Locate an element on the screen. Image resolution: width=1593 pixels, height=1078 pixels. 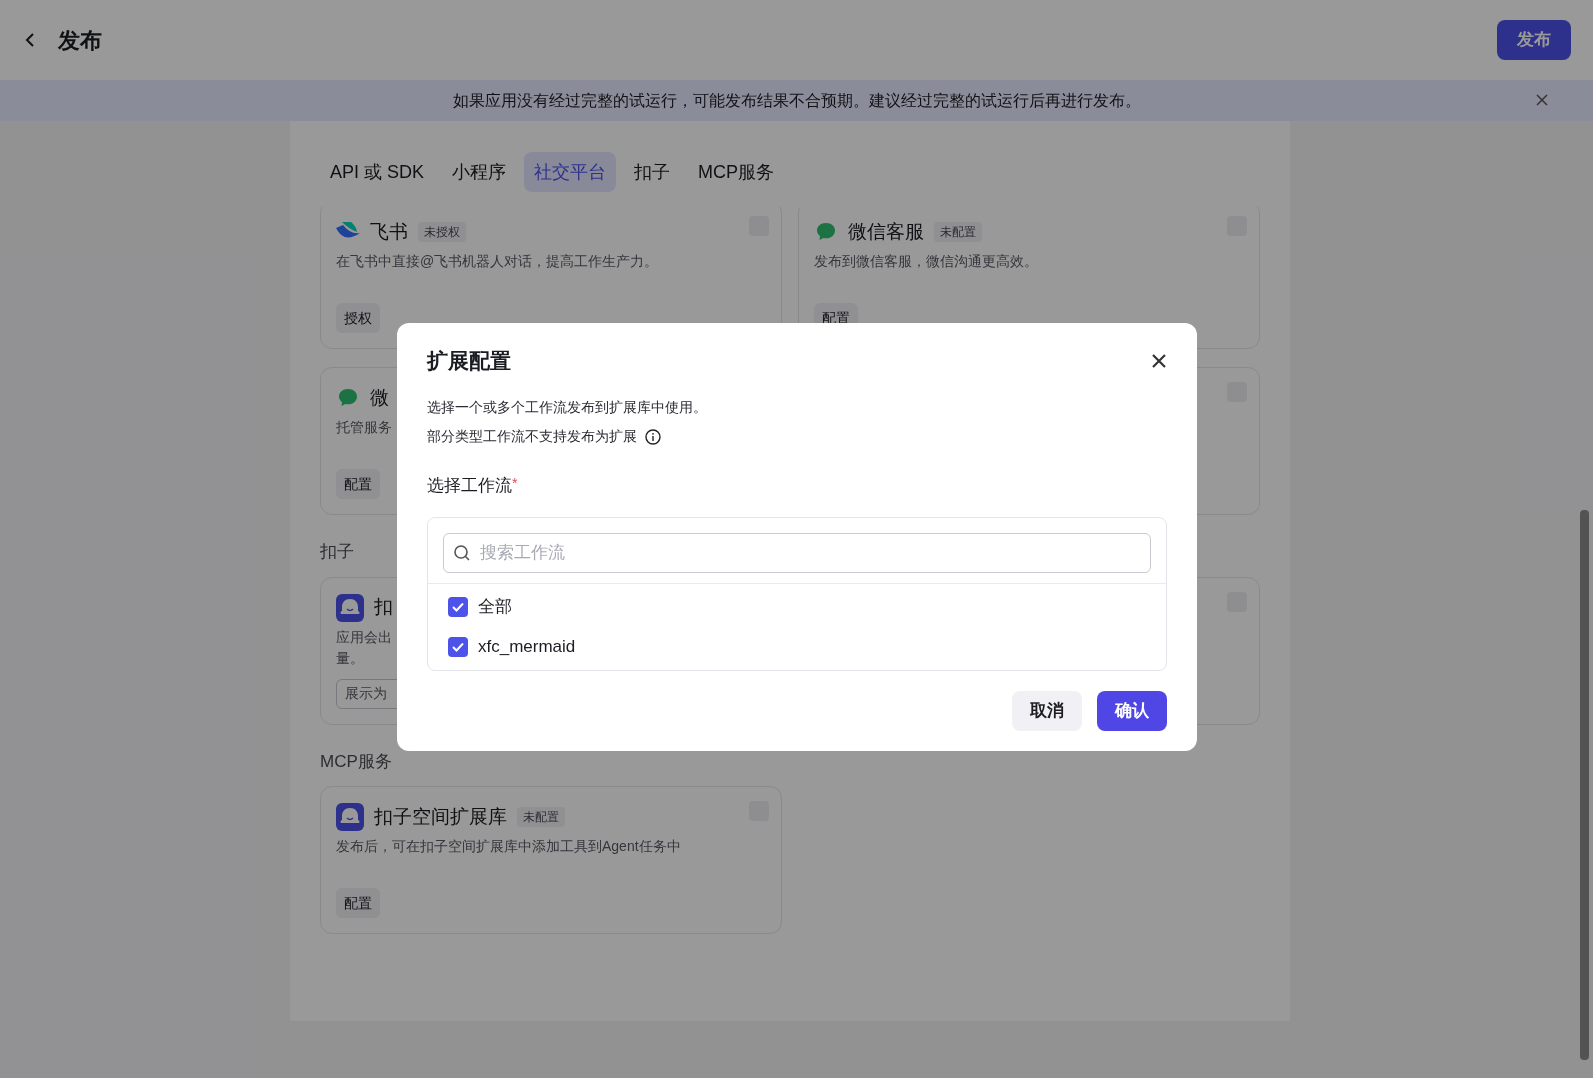
card-title: 飞书 is located at coordinates (389, 231).